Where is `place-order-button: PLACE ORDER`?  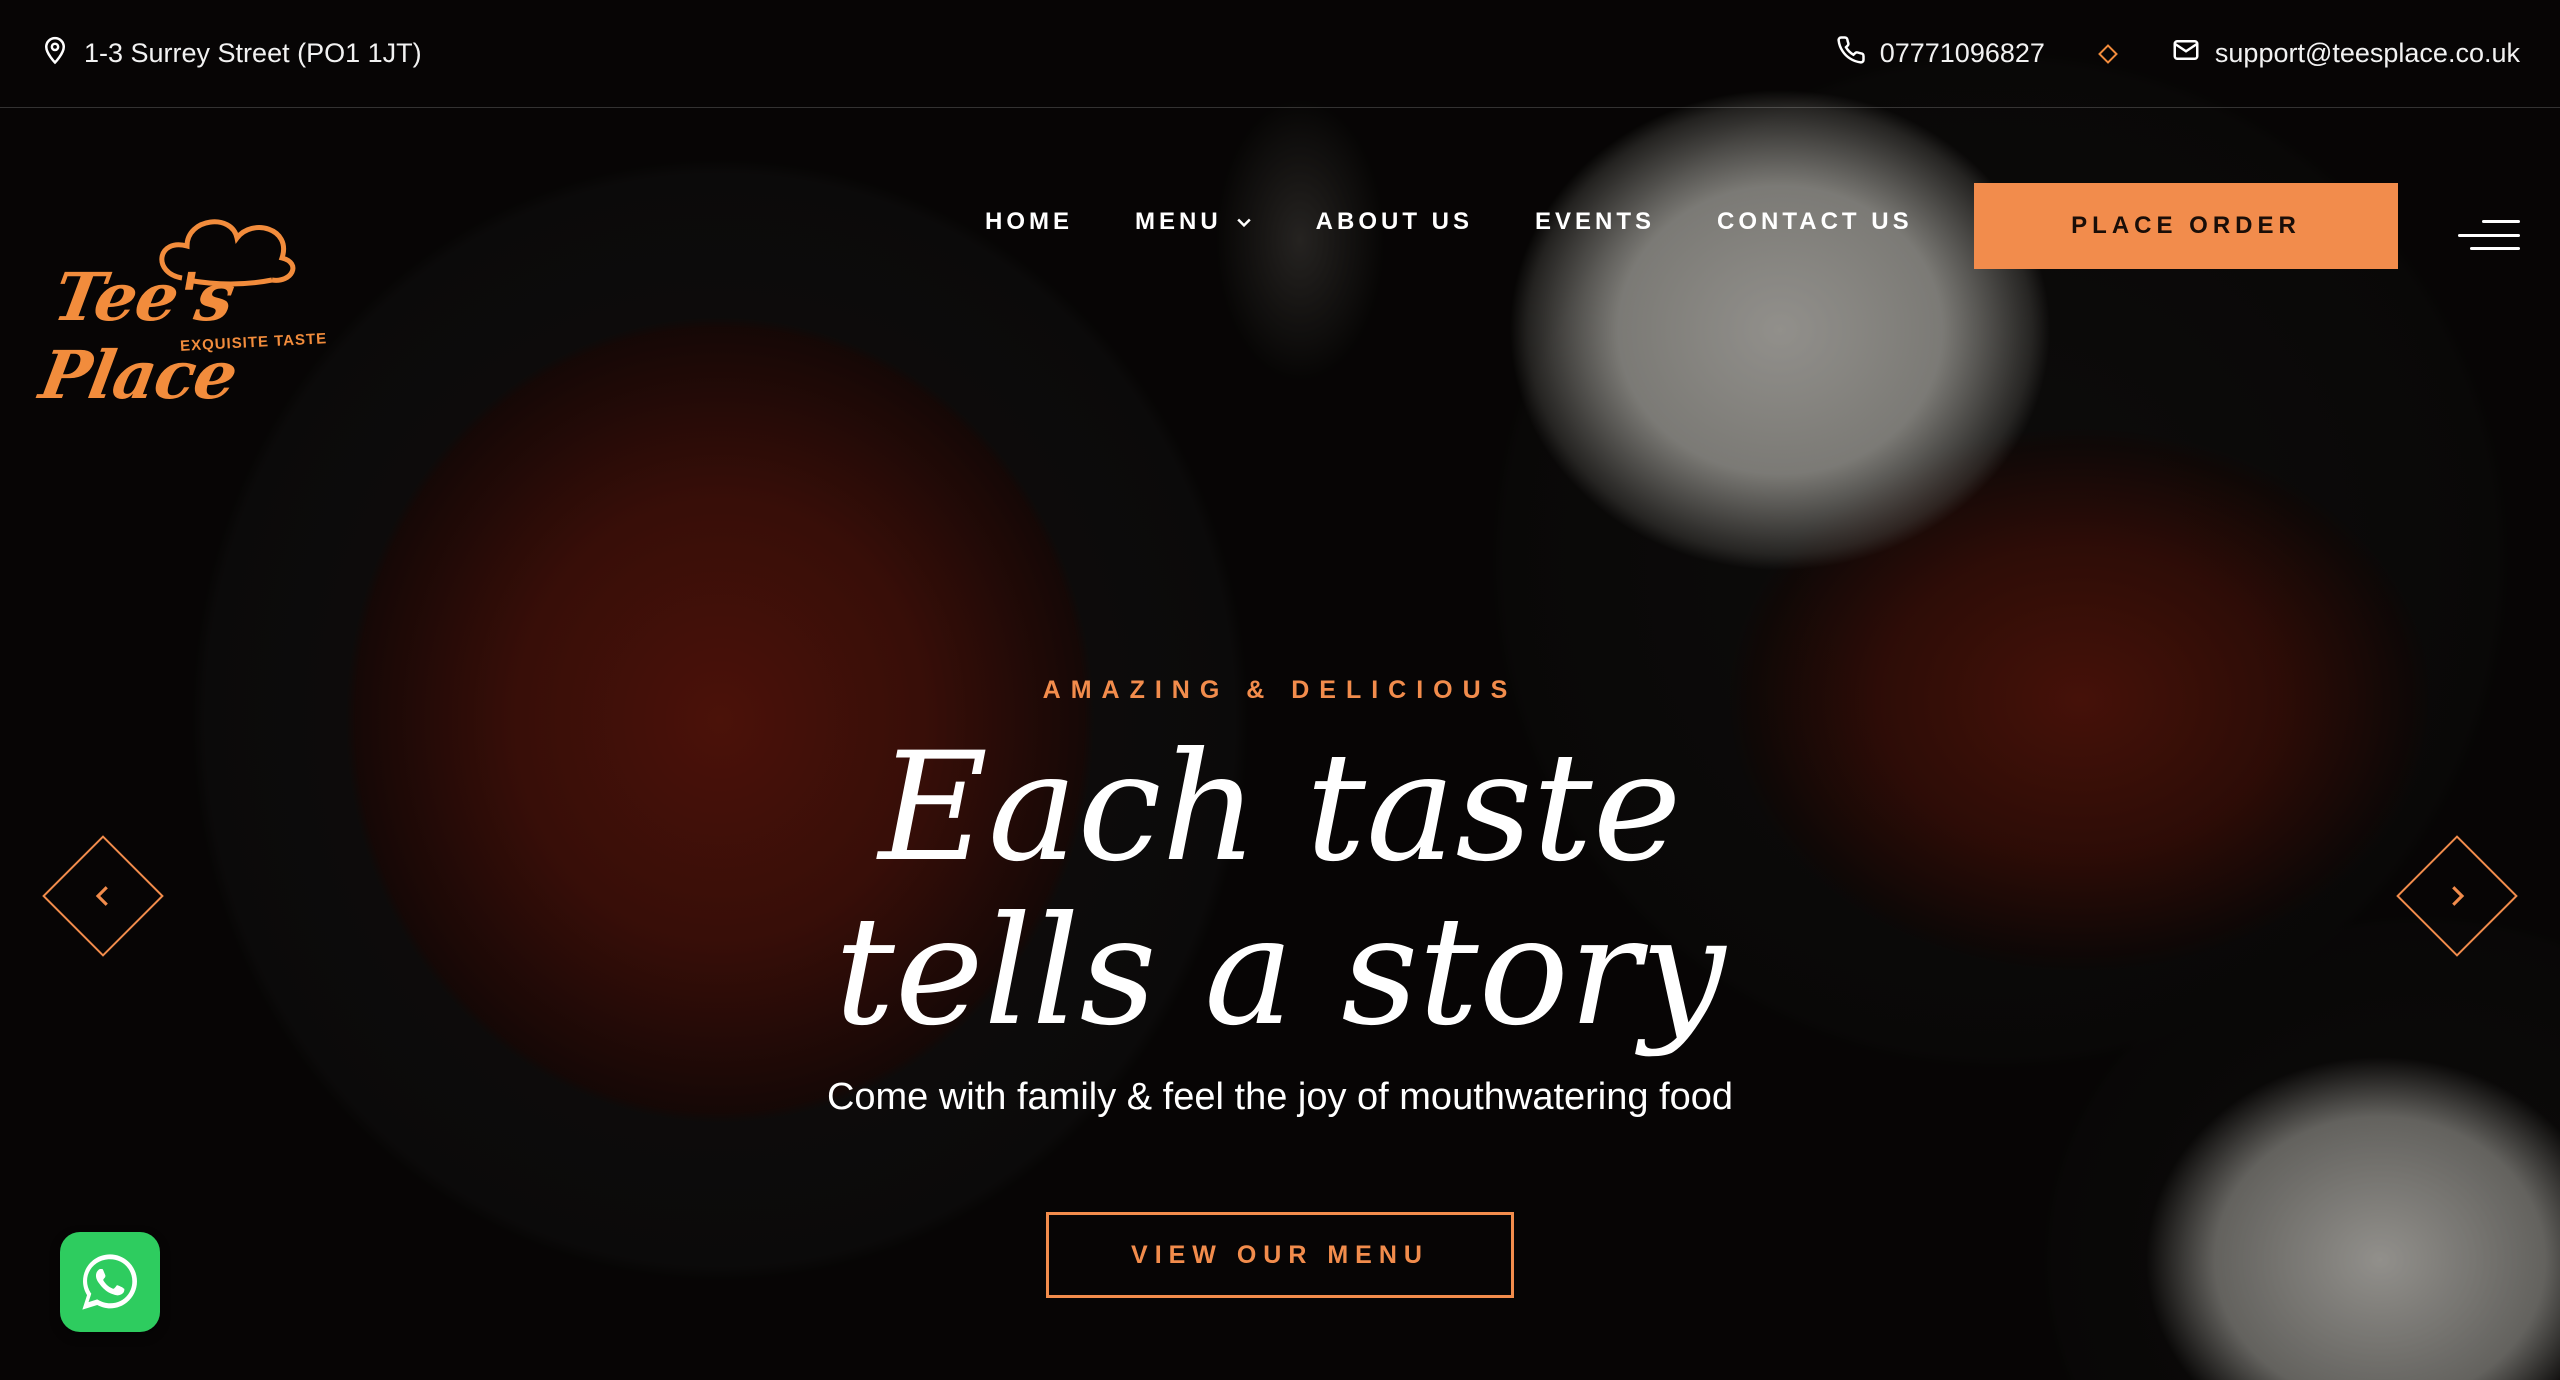
place-order-button: PLACE ORDER is located at coordinates (2186, 226).